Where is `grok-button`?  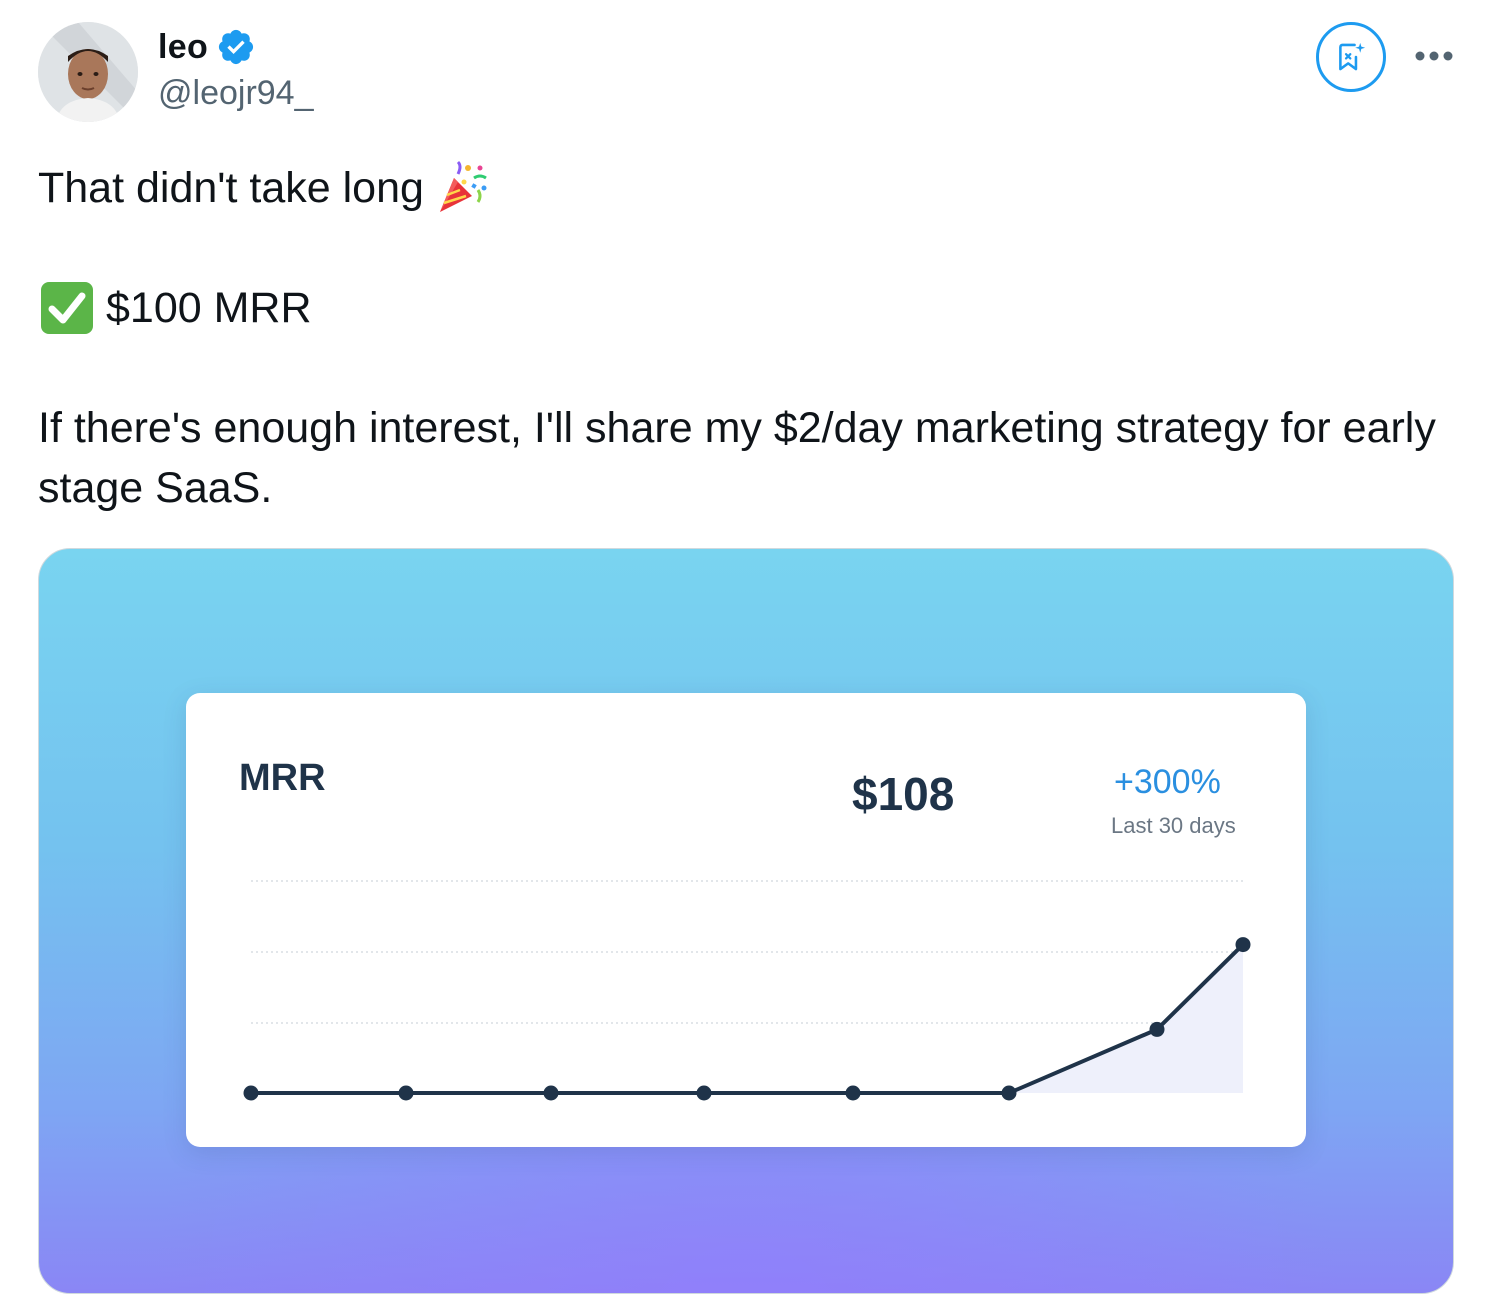
grok-button is located at coordinates (1351, 57).